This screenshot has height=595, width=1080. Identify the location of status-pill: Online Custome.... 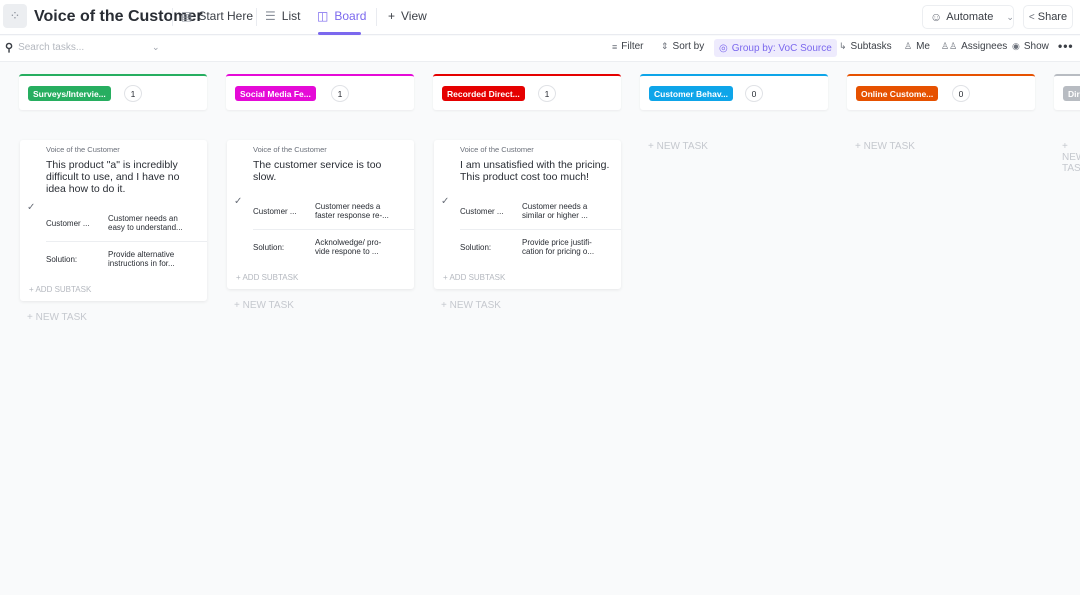
(897, 93).